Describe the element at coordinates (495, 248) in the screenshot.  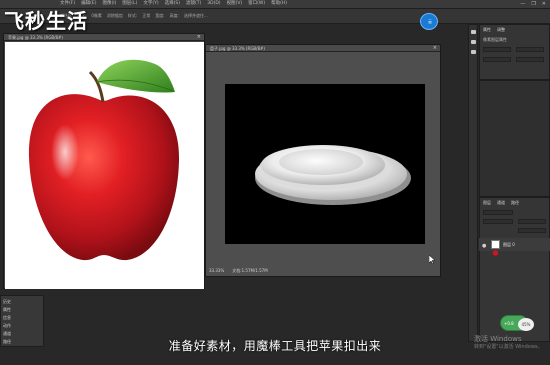
I see `layer-thumbnail` at that location.